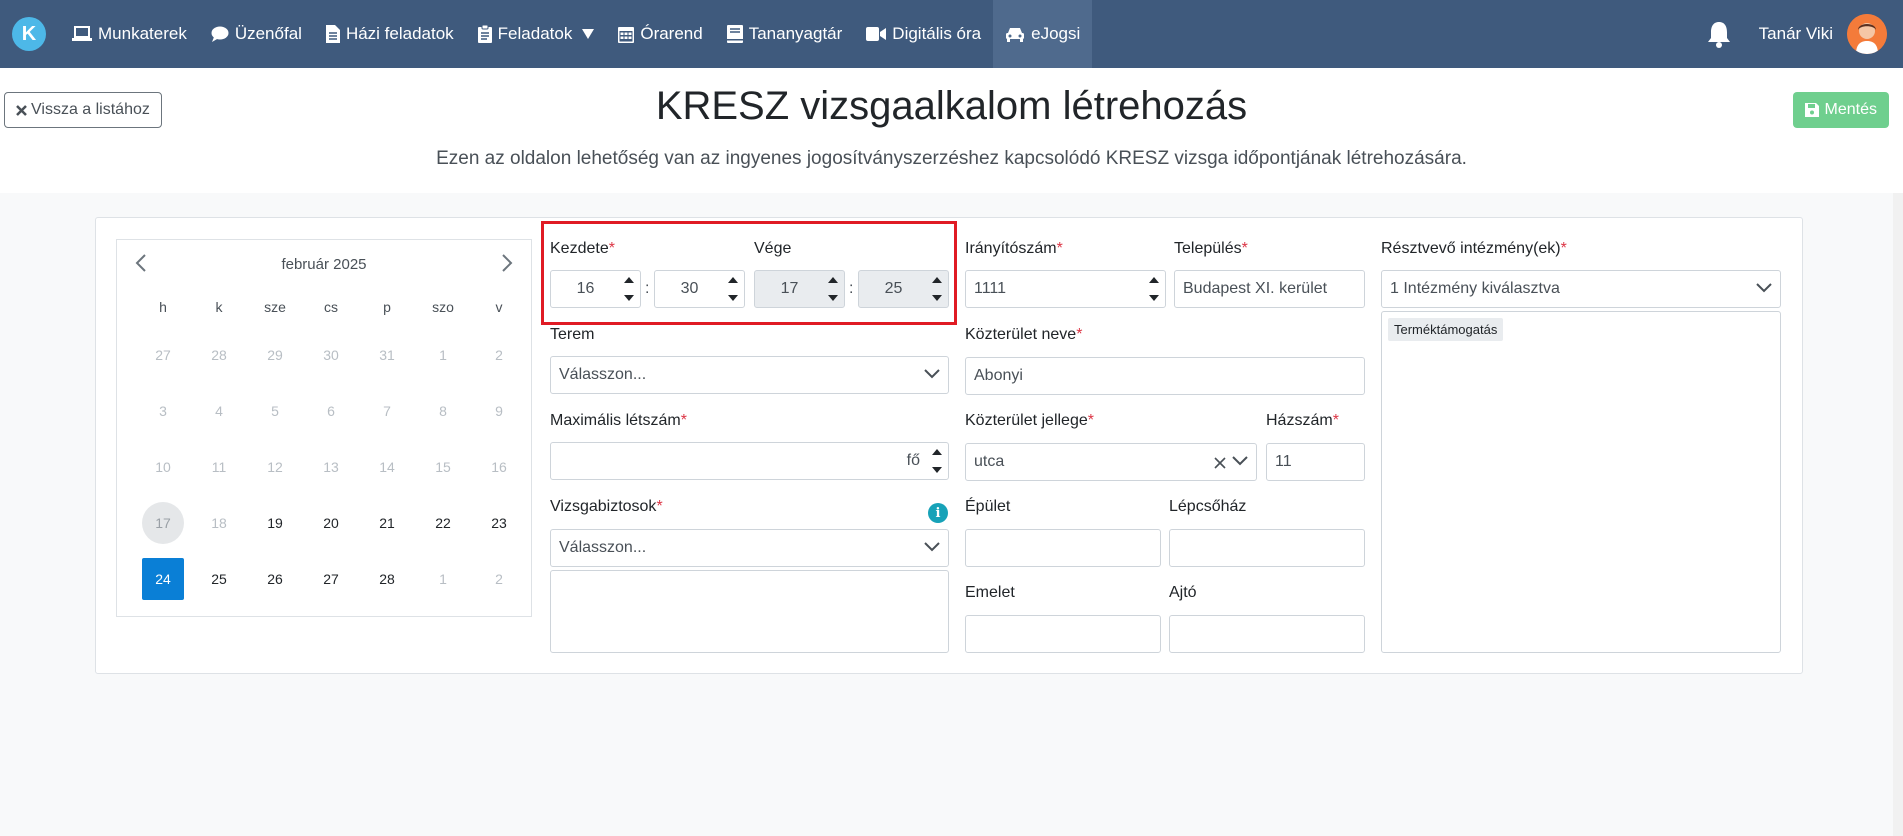  Describe the element at coordinates (1796, 34) in the screenshot. I see `user-name: Tanár Viki` at that location.